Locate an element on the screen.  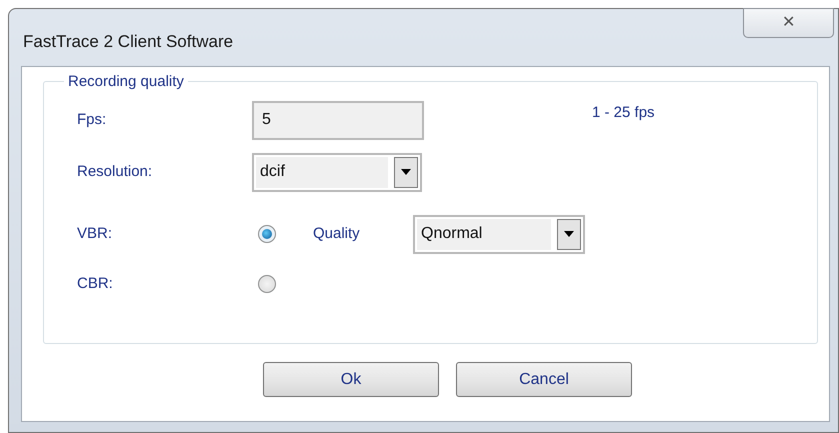
dialog-button: Ok is located at coordinates (351, 379).